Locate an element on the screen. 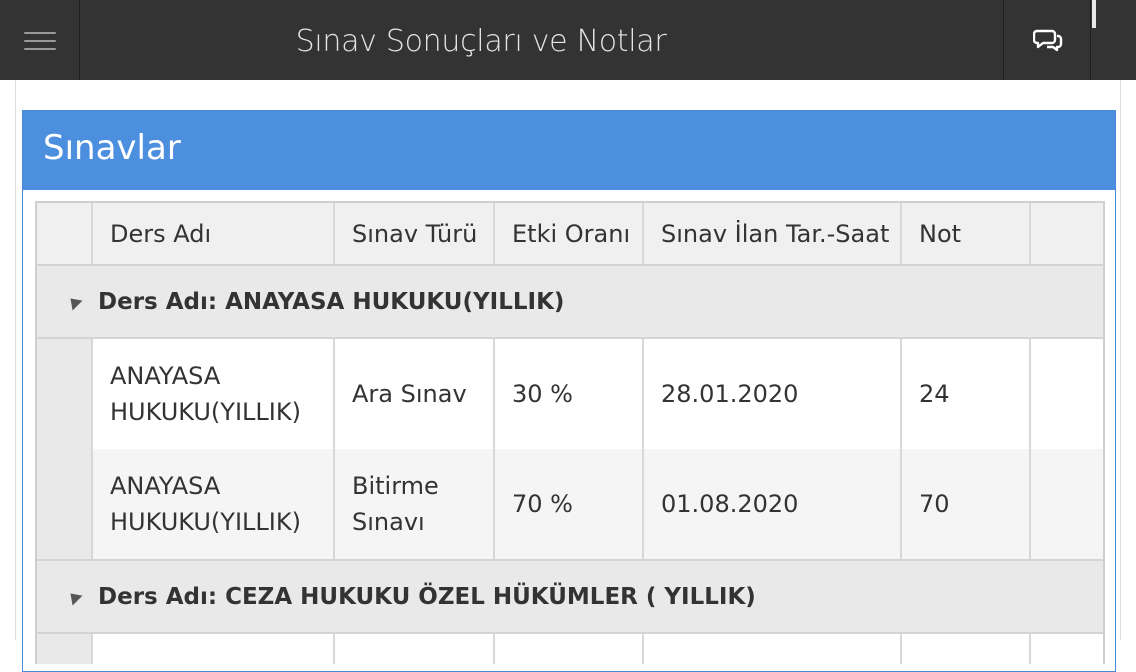 This screenshot has height=672, width=1136. column-header-course: Ders Adı is located at coordinates (214, 233).